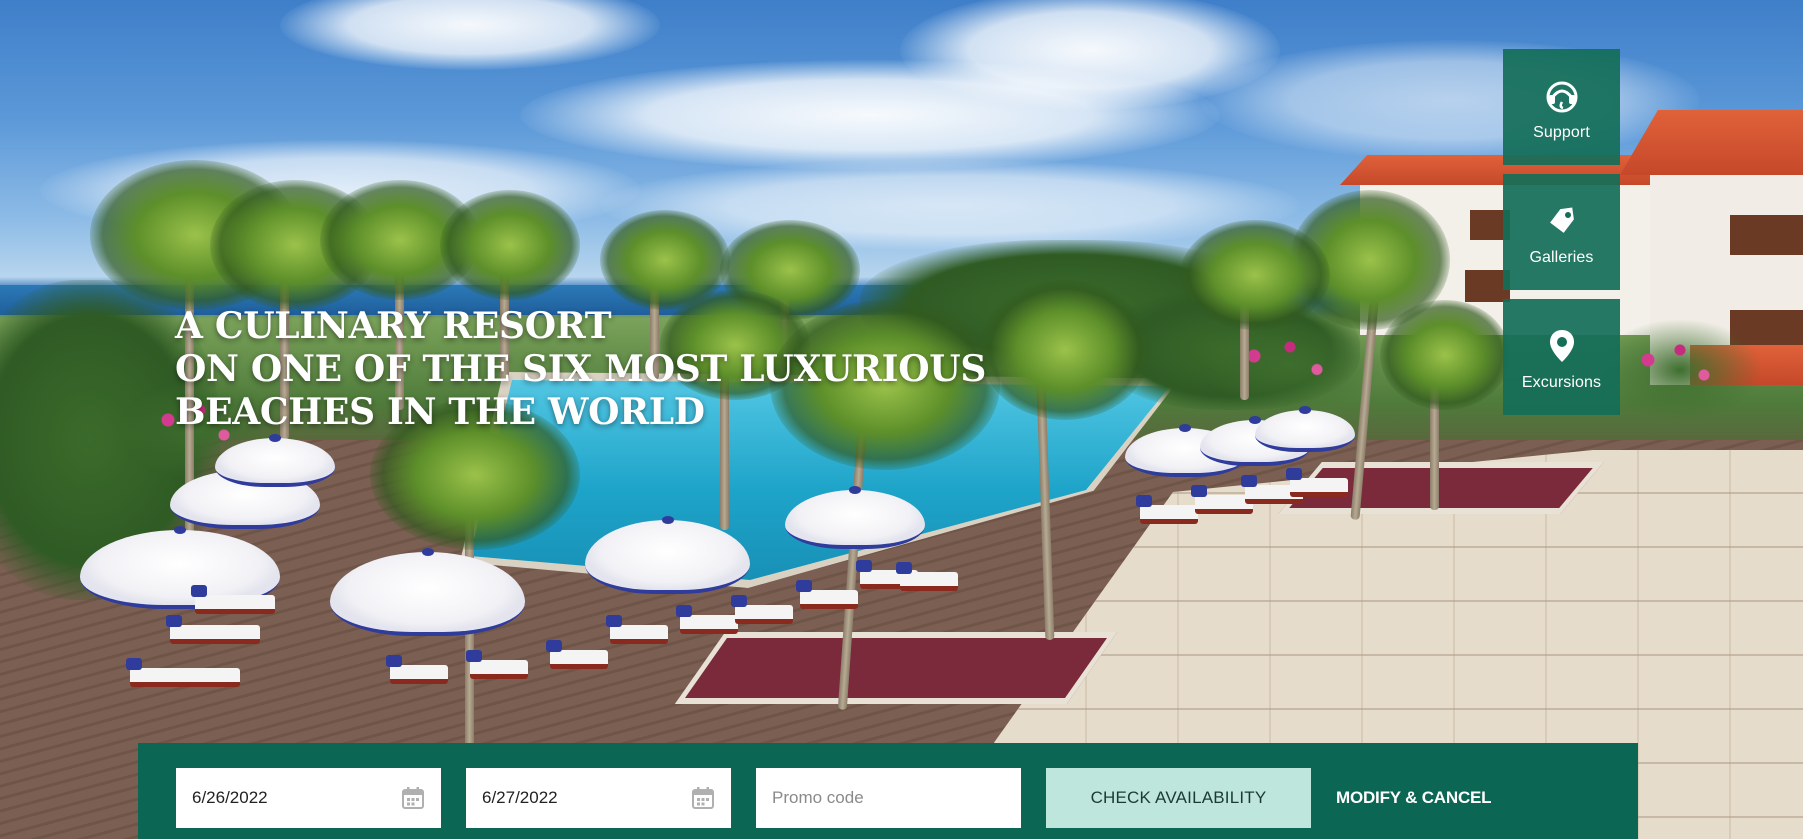 The width and height of the screenshot is (1803, 839). I want to click on side-nav-support: Support, so click(1561, 107).